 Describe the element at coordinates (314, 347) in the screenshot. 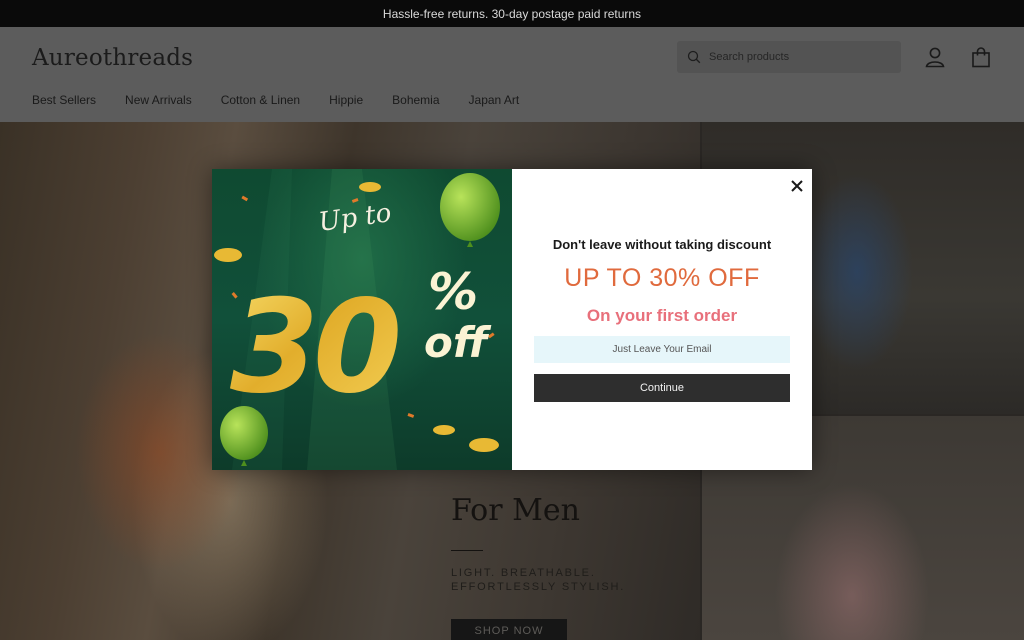

I see `promo-number: 30` at that location.